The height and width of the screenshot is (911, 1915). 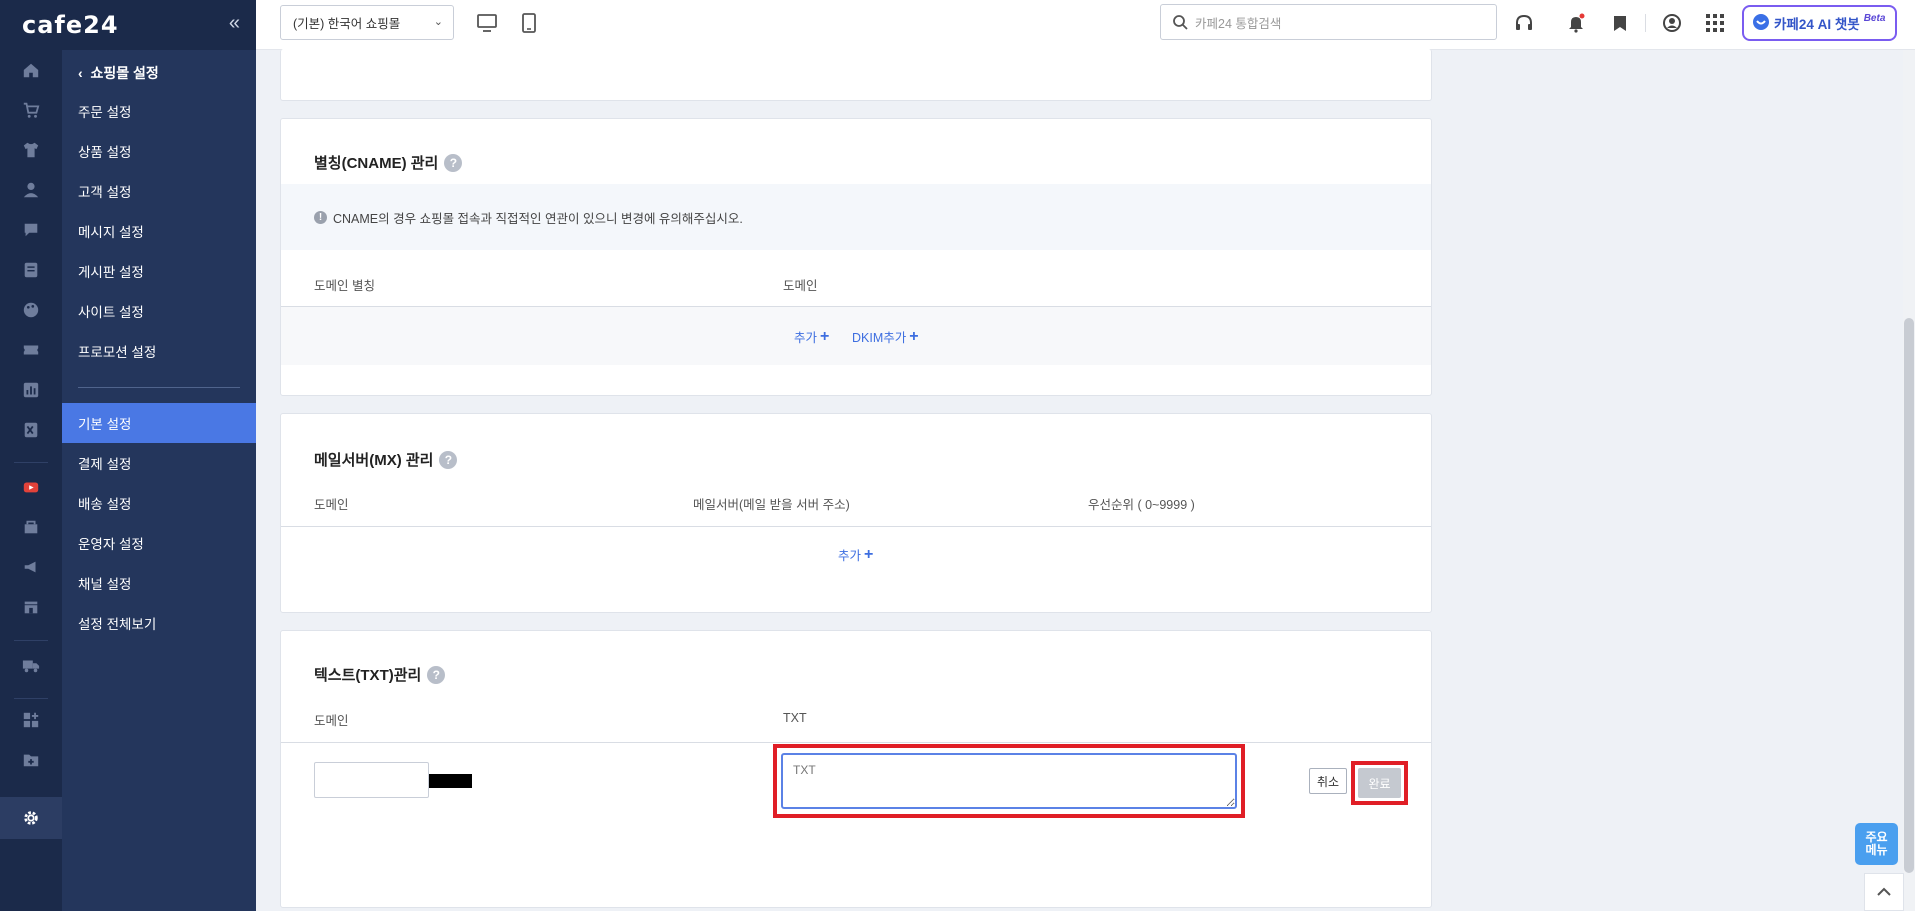 What do you see at coordinates (31, 567) in the screenshot?
I see `megaphone-icon` at bounding box center [31, 567].